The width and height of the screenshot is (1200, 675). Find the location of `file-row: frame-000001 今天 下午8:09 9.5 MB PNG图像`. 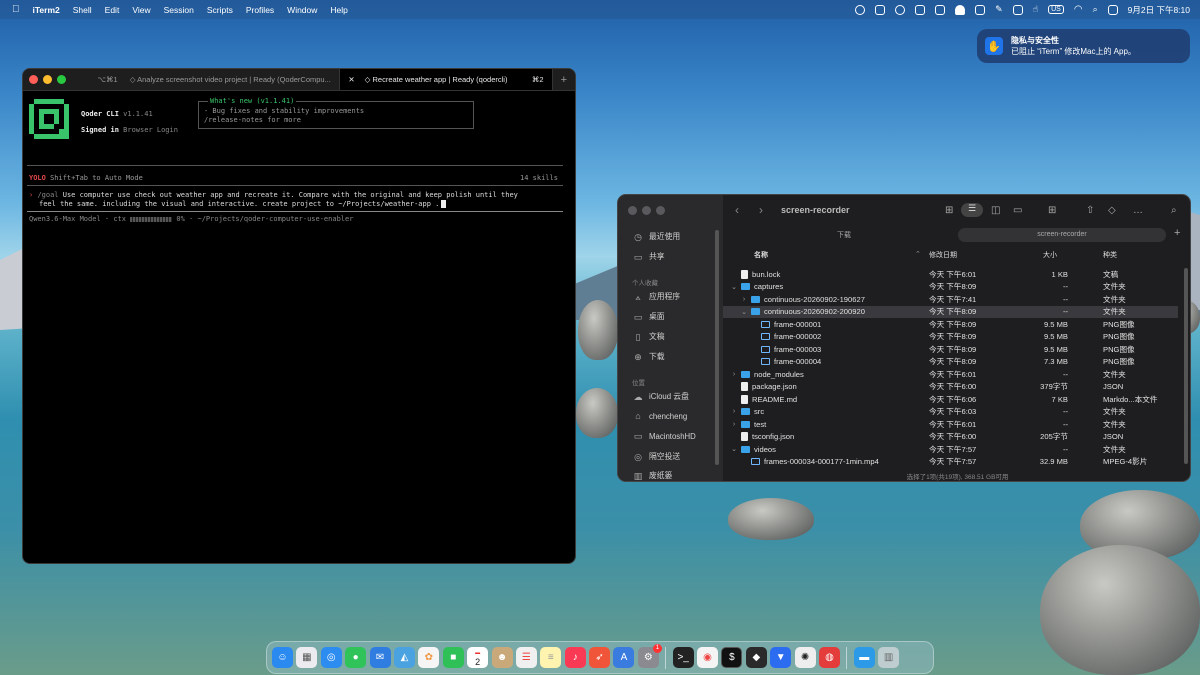

file-row: frame-000001 今天 下午8:09 9.5 MB PNG图像 is located at coordinates (950, 324).